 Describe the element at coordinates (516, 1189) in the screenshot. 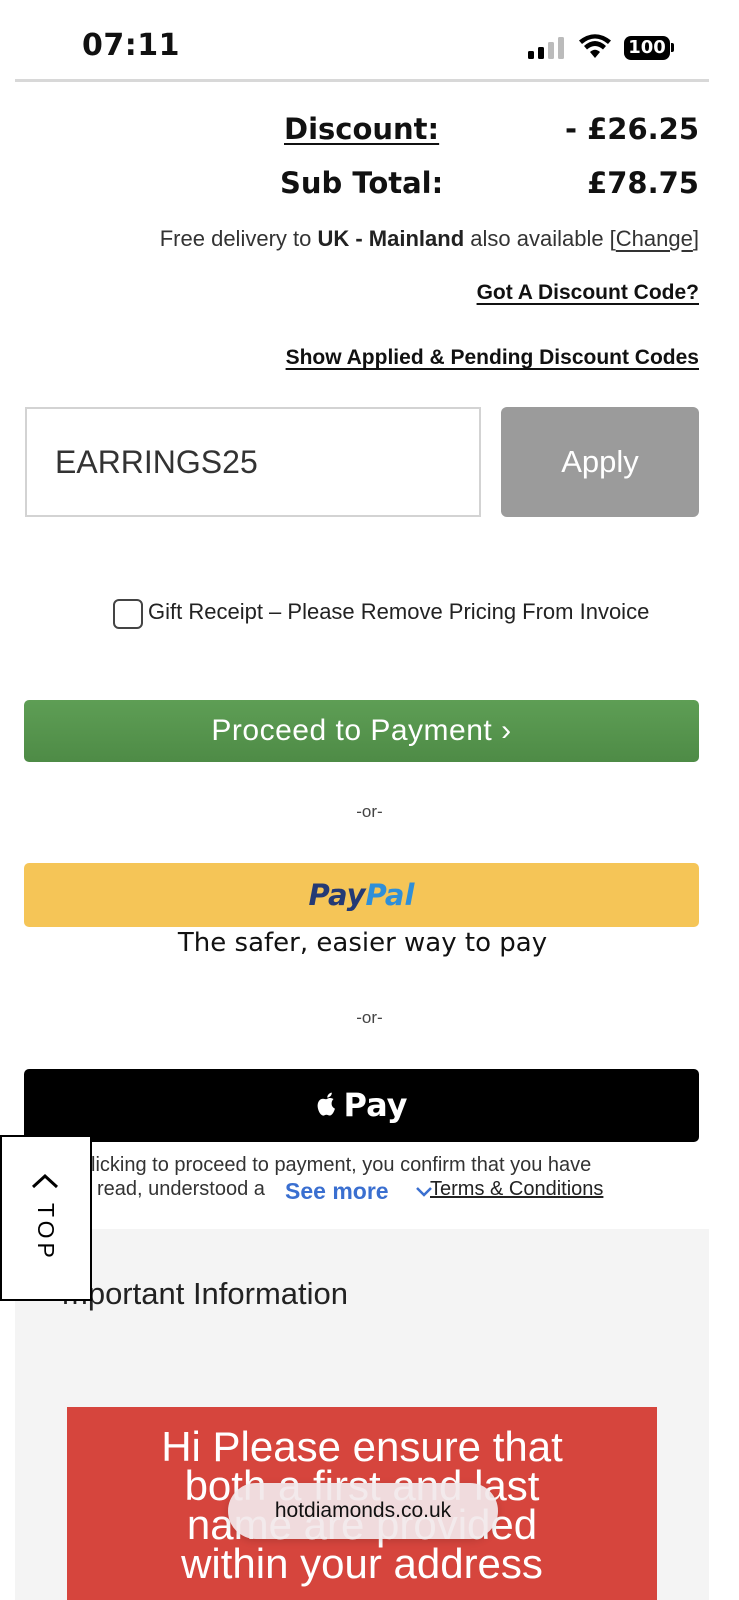

I see `terms-conditions-link: Terms & Conditions` at that location.